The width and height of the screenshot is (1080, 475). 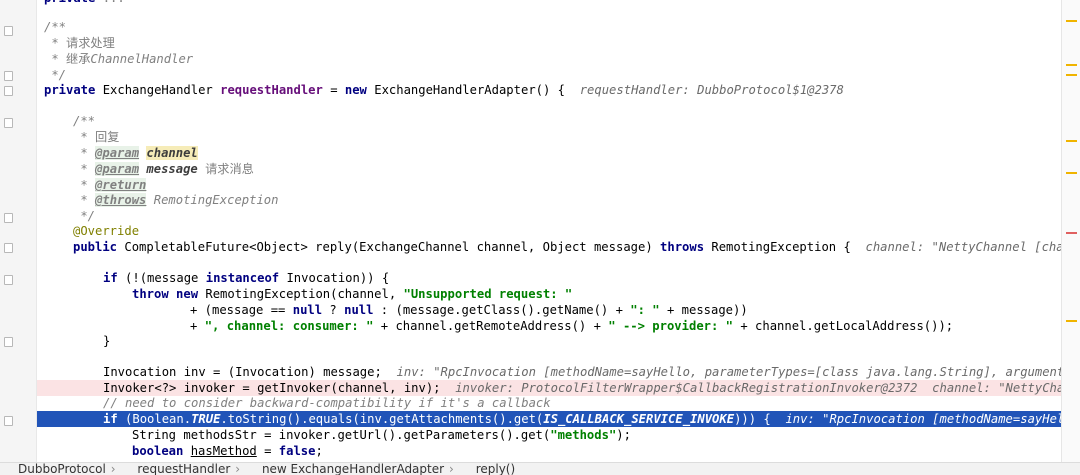 What do you see at coordinates (923, 419) in the screenshot?
I see `inline-debug-value: inv: "RpcInvocation [methodName=sayHello` at bounding box center [923, 419].